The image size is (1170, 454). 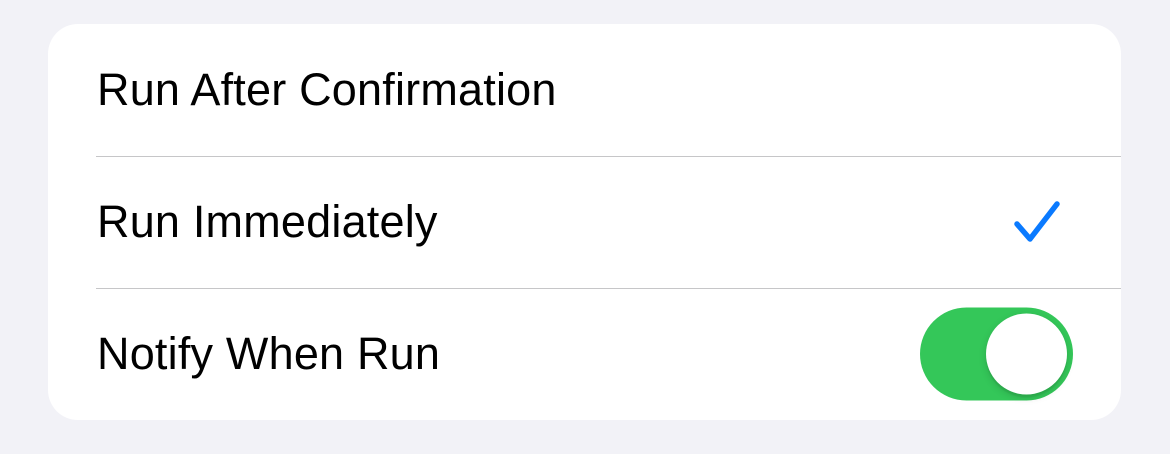 I want to click on toggle-knob, so click(x=1026, y=354).